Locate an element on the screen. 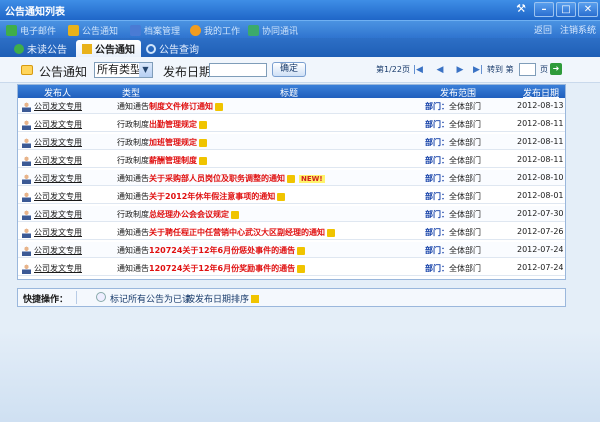 The height and width of the screenshot is (422, 600). chevron-down-icon: ▼ is located at coordinates (145, 70).